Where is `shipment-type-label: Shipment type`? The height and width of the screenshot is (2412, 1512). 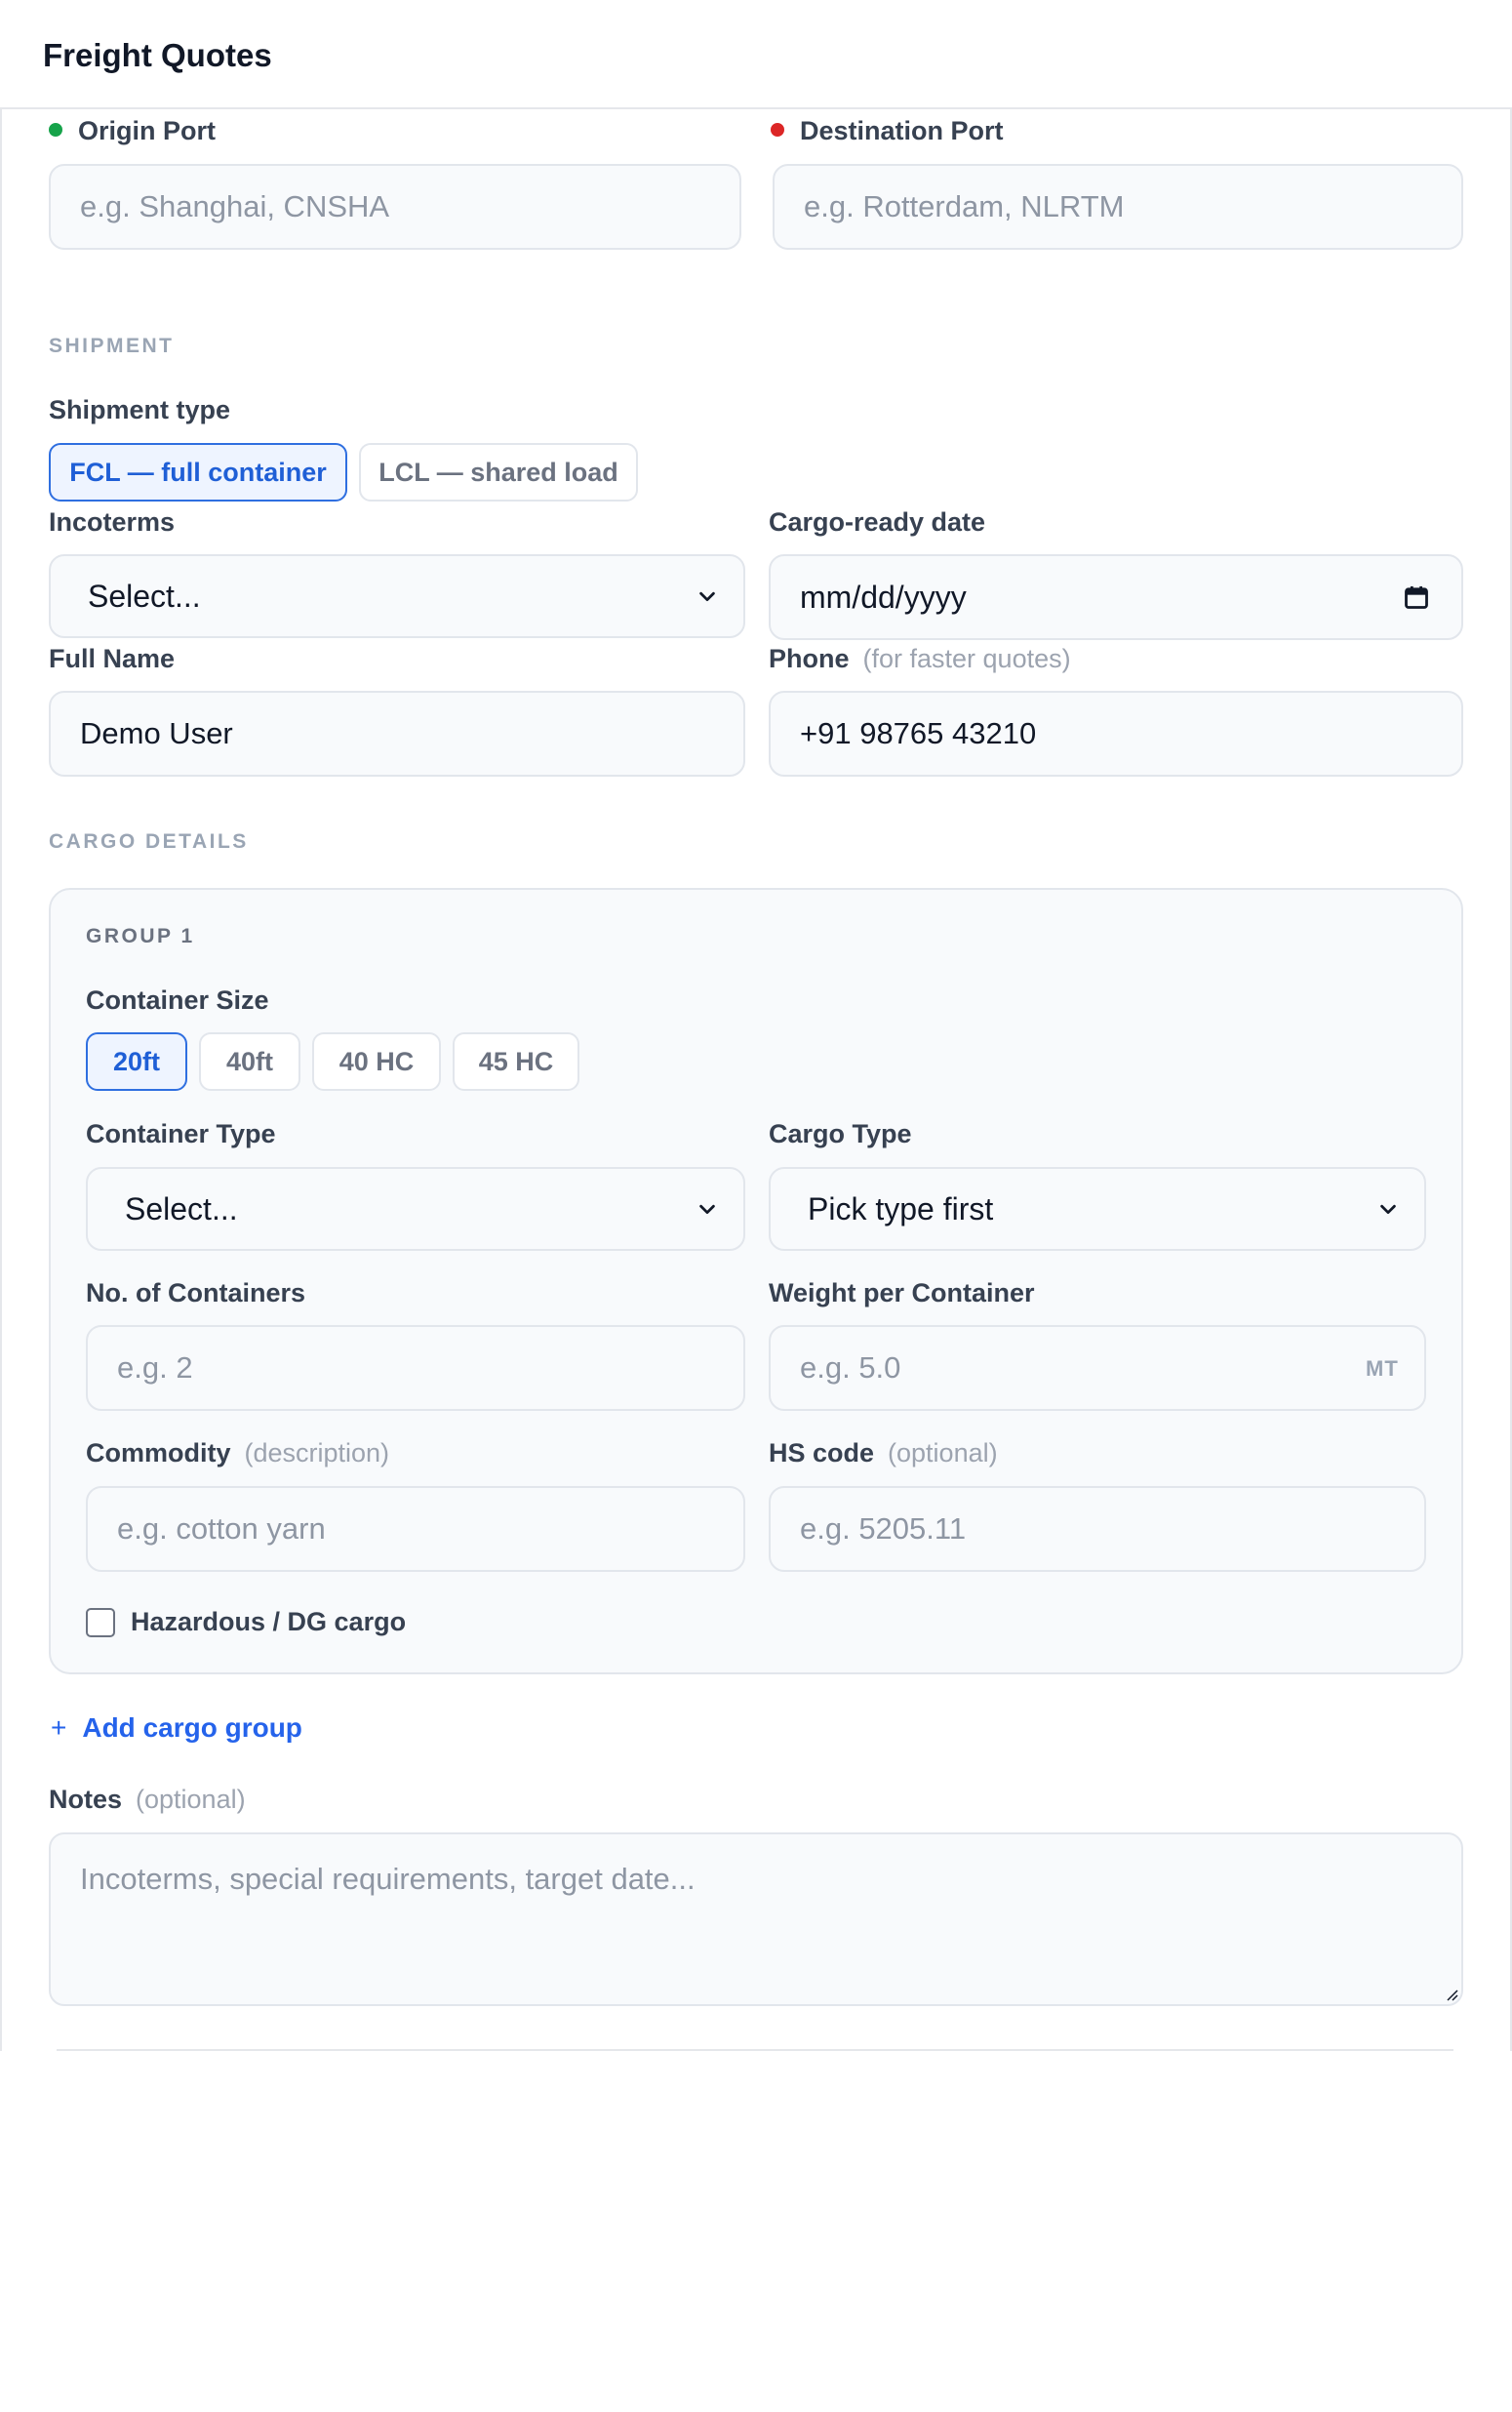 shipment-type-label: Shipment type is located at coordinates (140, 409).